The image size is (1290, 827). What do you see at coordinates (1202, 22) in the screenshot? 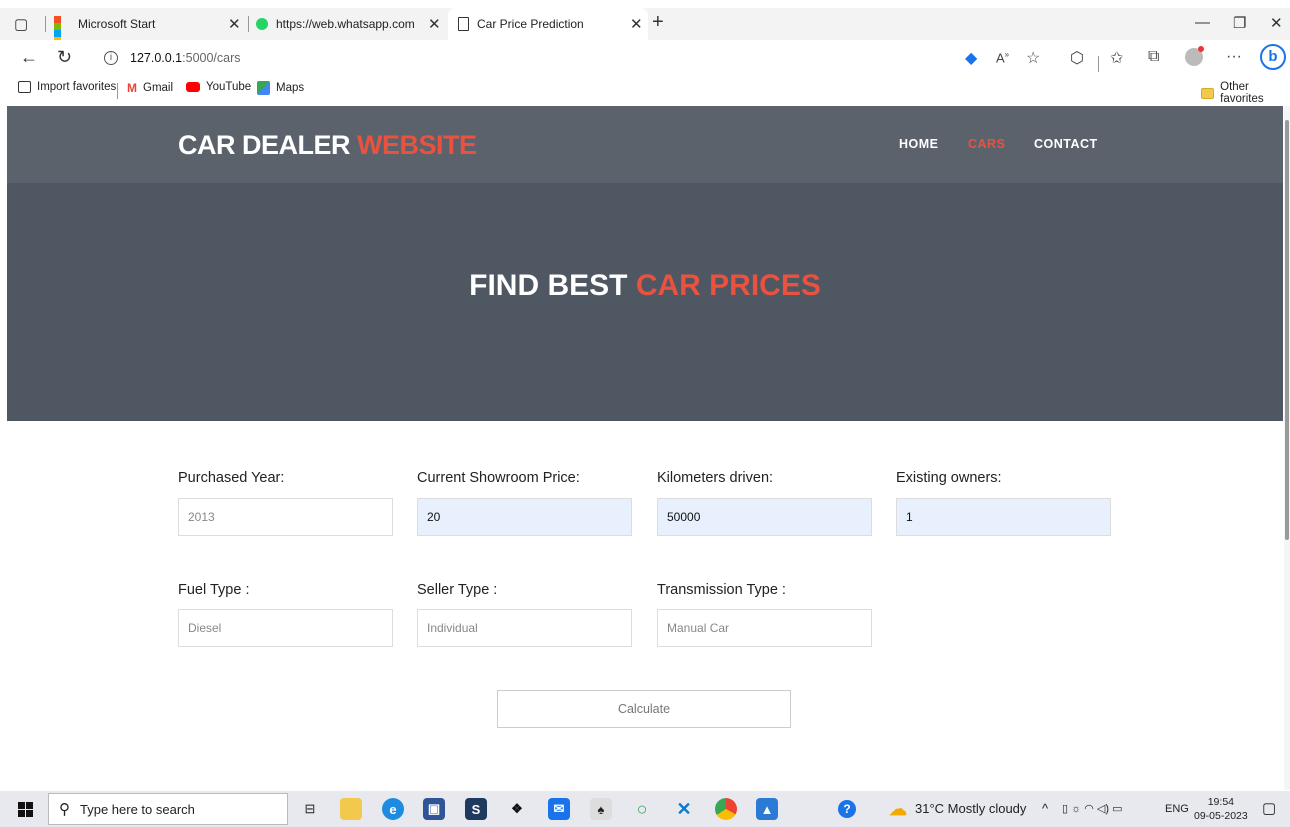
I see `minimize-icon: —` at bounding box center [1202, 22].